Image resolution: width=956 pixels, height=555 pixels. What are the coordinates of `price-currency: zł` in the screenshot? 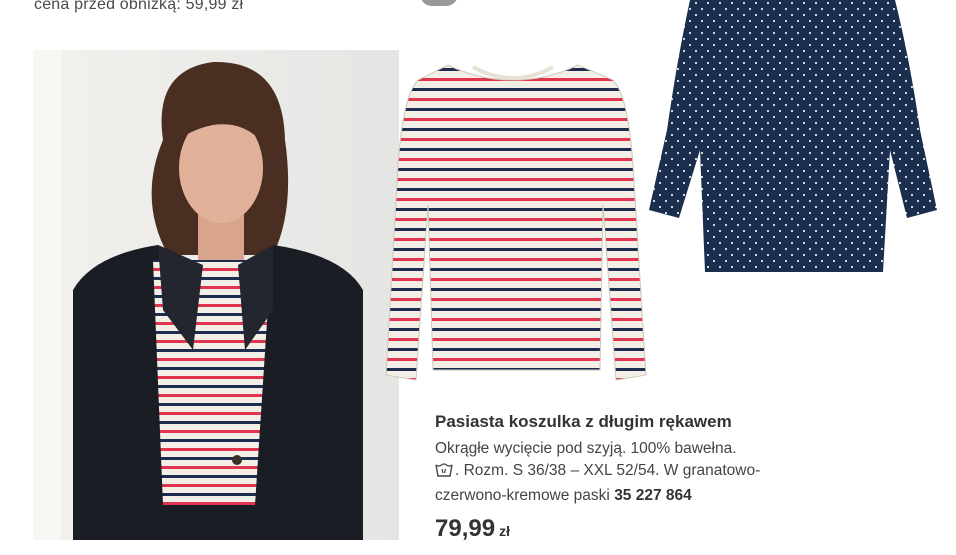 It's located at (504, 531).